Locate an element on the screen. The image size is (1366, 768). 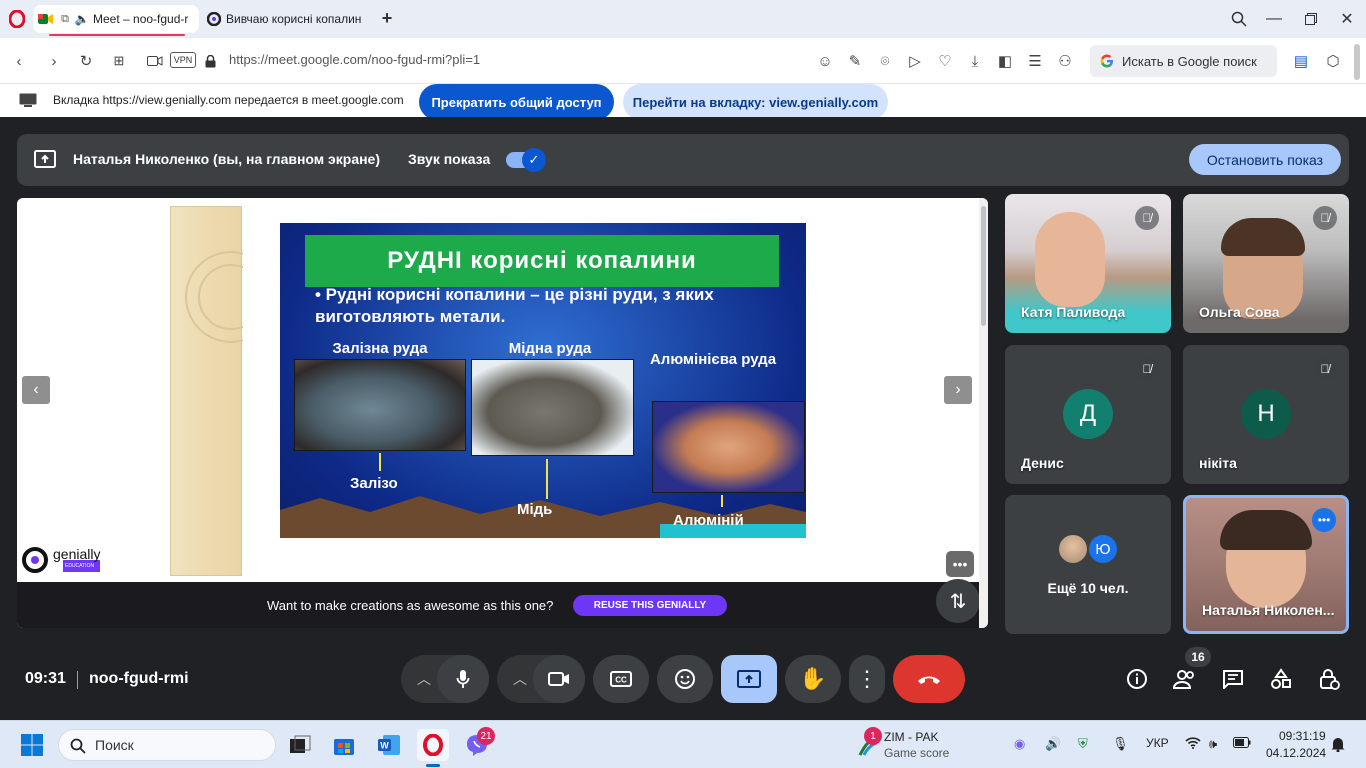
slide-more-options-button: ••• is located at coordinates (960, 564).